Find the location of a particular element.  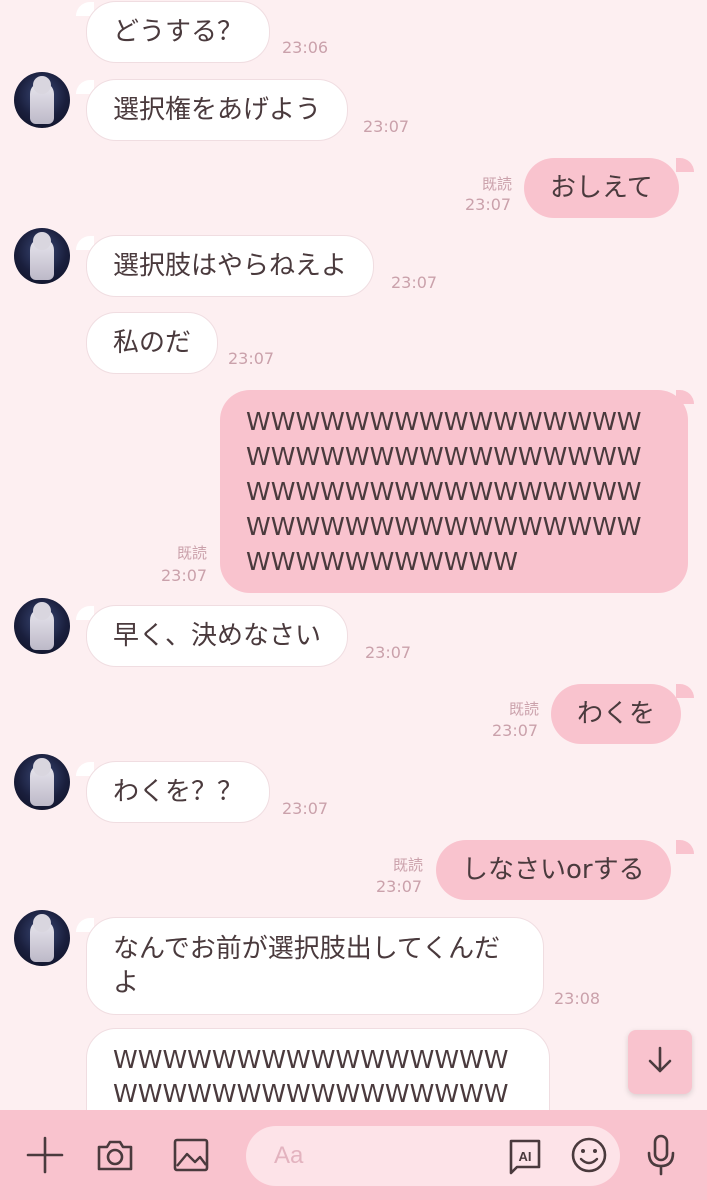

arrow-down-icon is located at coordinates (660, 1062).